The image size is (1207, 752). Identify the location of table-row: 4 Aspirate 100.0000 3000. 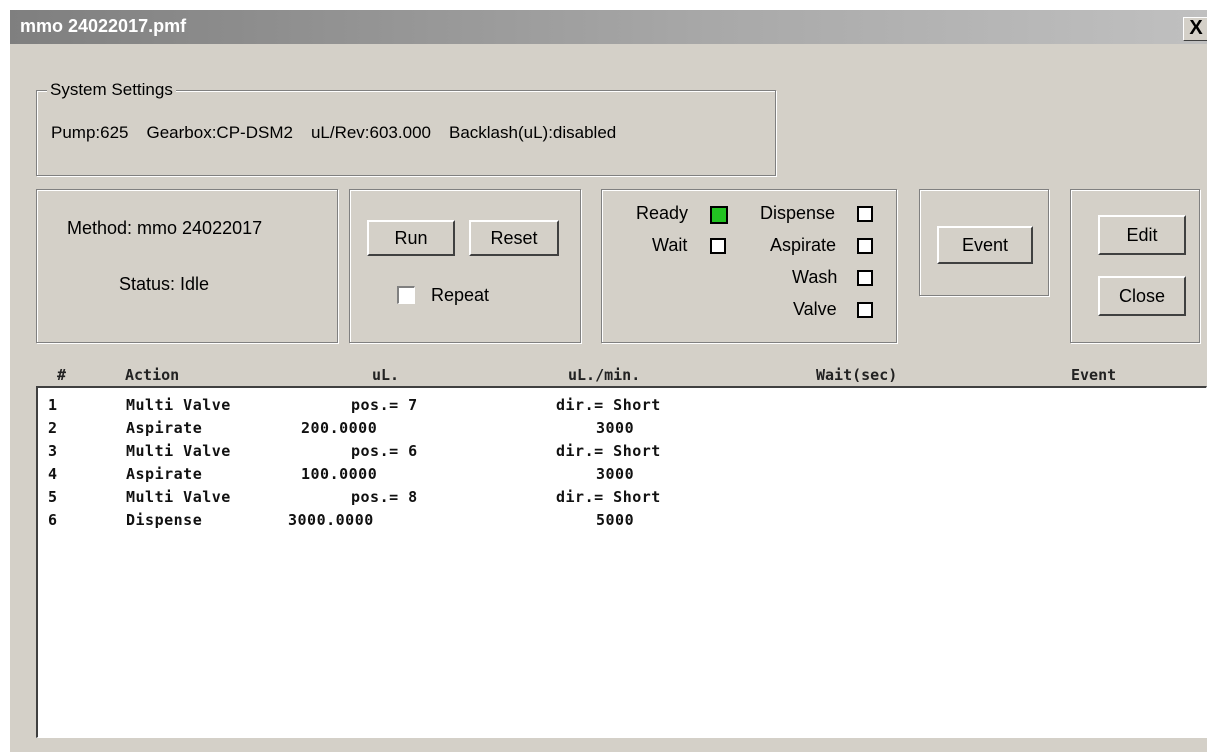
(618, 474).